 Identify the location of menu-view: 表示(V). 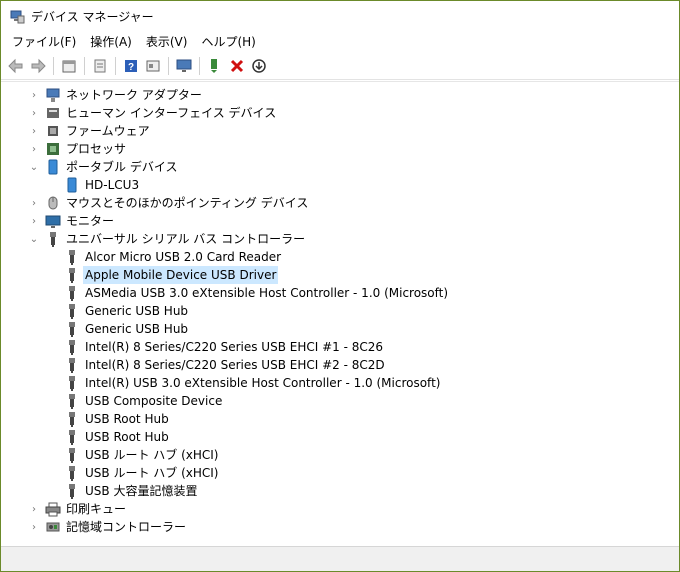
(167, 42).